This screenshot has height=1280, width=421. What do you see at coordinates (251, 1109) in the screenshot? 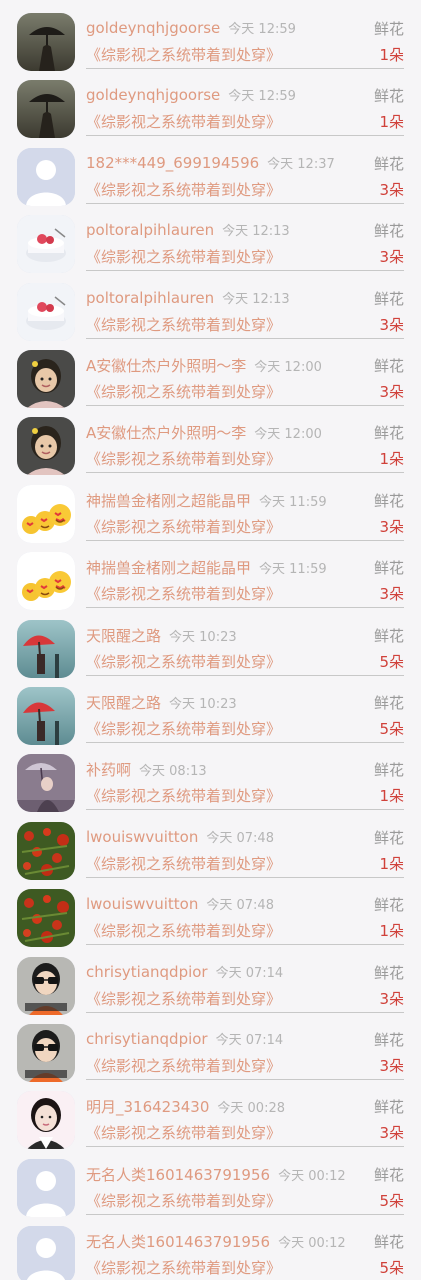
I see `timestamp: 今天 00:28` at bounding box center [251, 1109].